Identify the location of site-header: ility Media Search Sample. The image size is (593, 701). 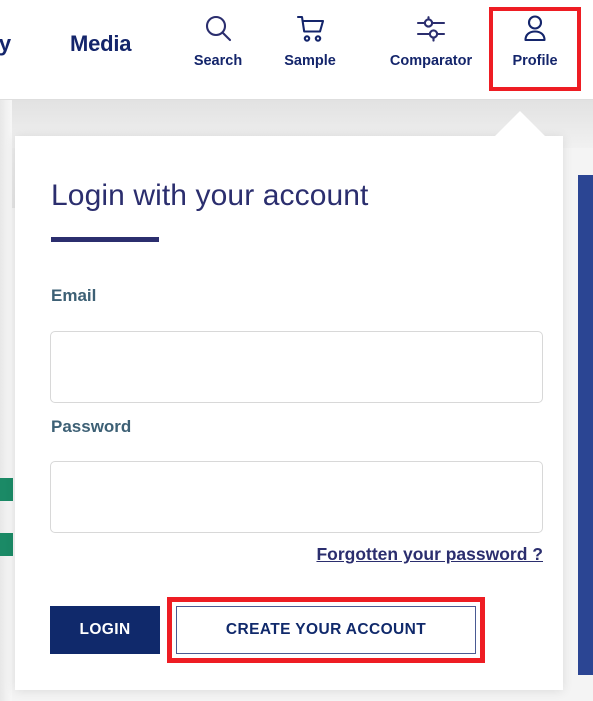
(296, 50).